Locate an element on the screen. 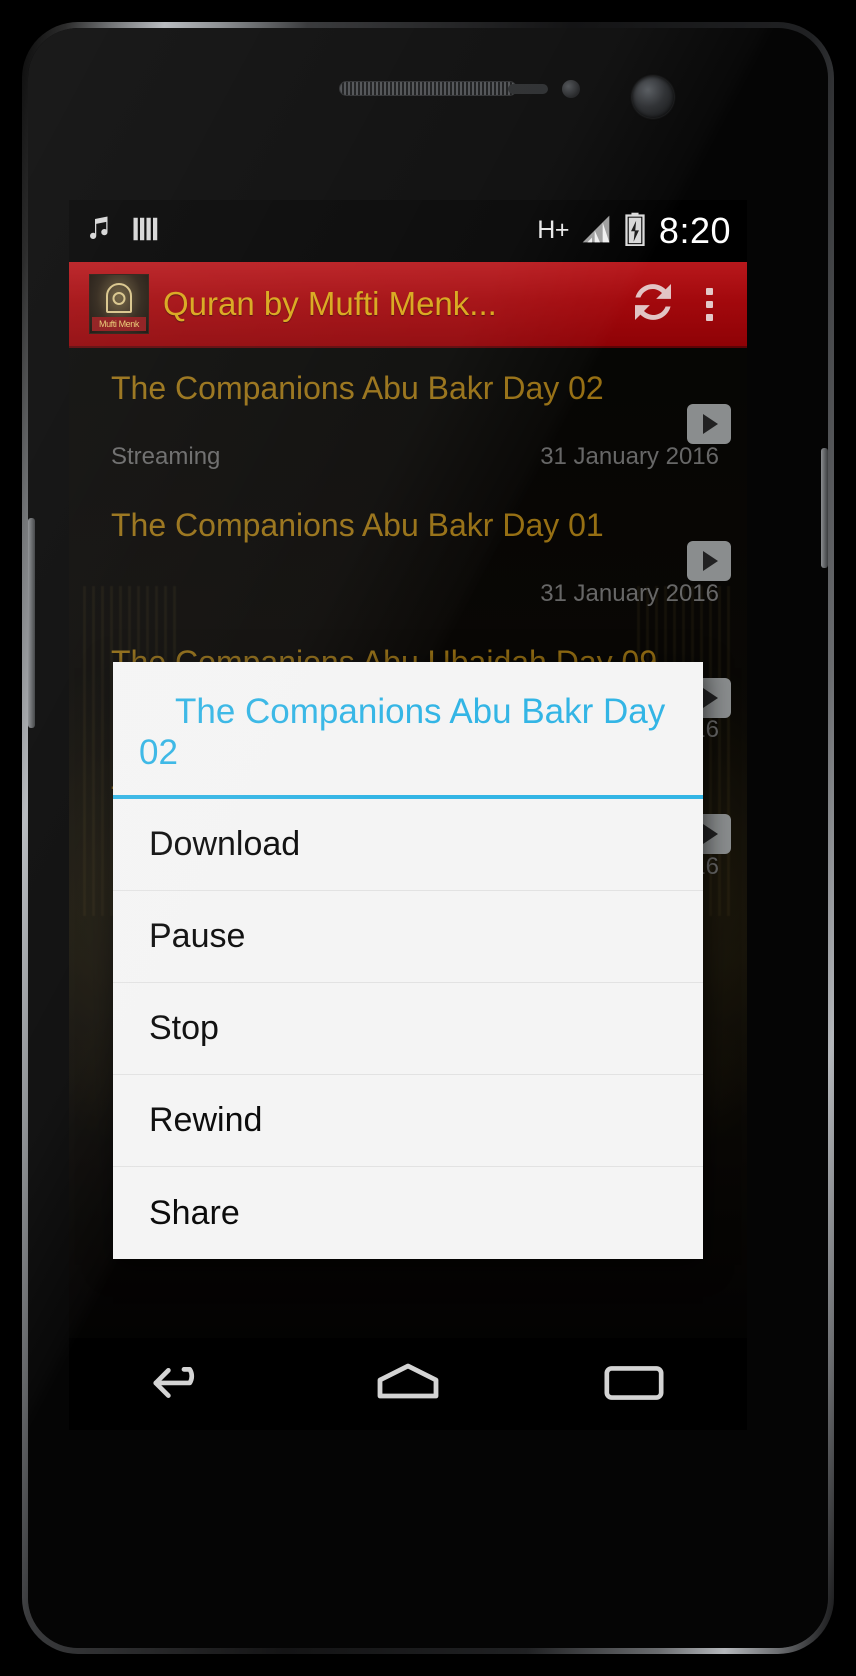  refresh-button is located at coordinates (653, 304).